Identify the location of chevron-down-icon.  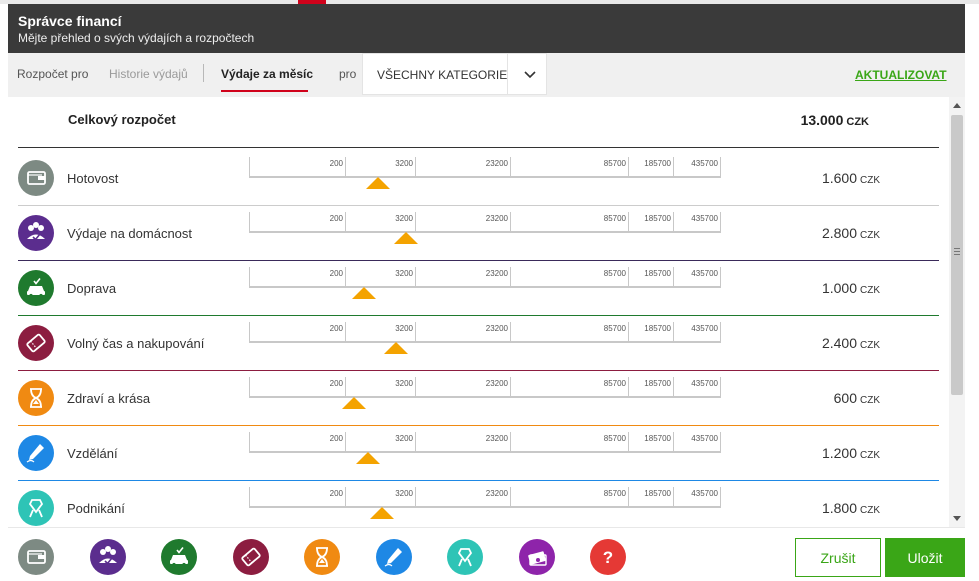
(530, 74).